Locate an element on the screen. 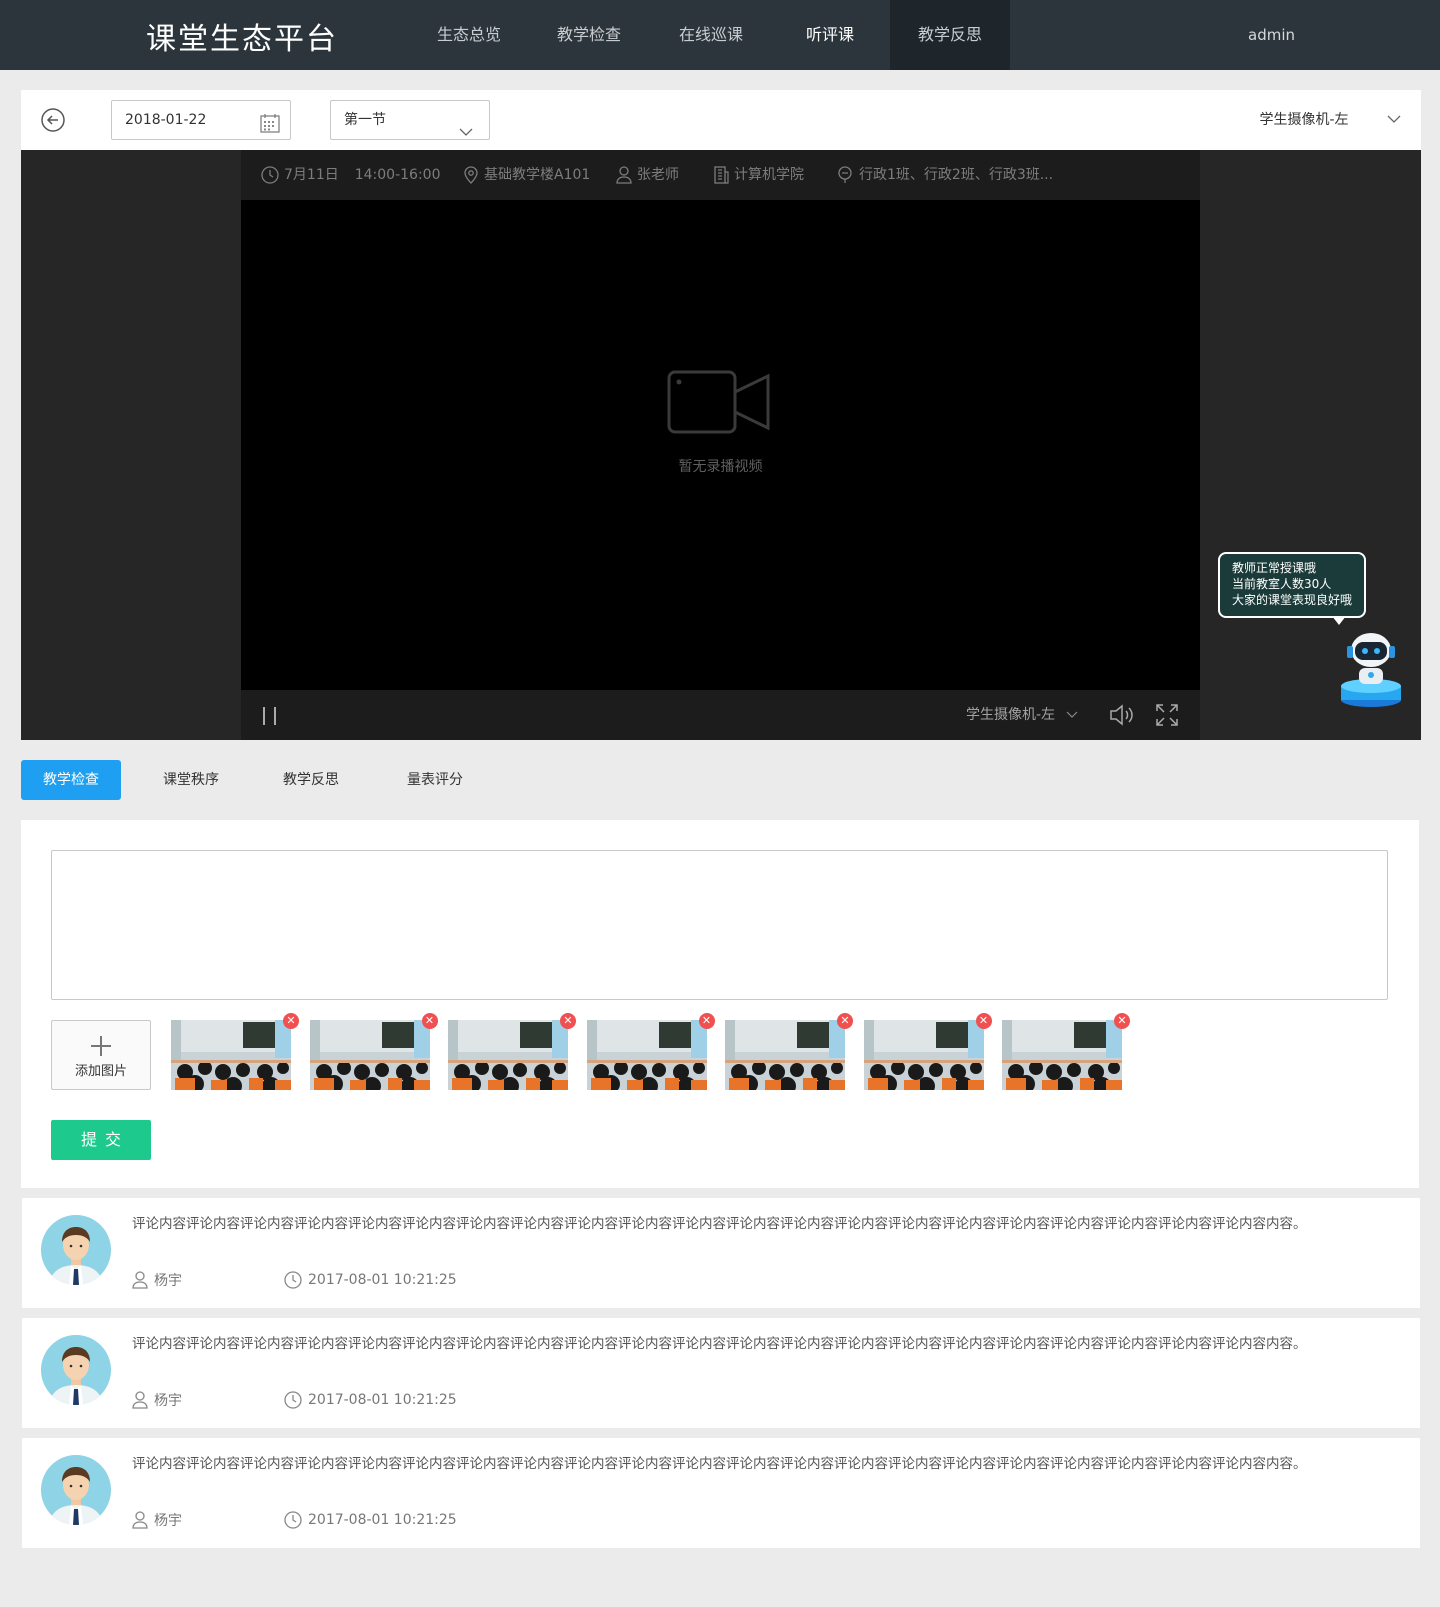 The height and width of the screenshot is (1607, 1440). back-arrow-icon is located at coordinates (53, 120).